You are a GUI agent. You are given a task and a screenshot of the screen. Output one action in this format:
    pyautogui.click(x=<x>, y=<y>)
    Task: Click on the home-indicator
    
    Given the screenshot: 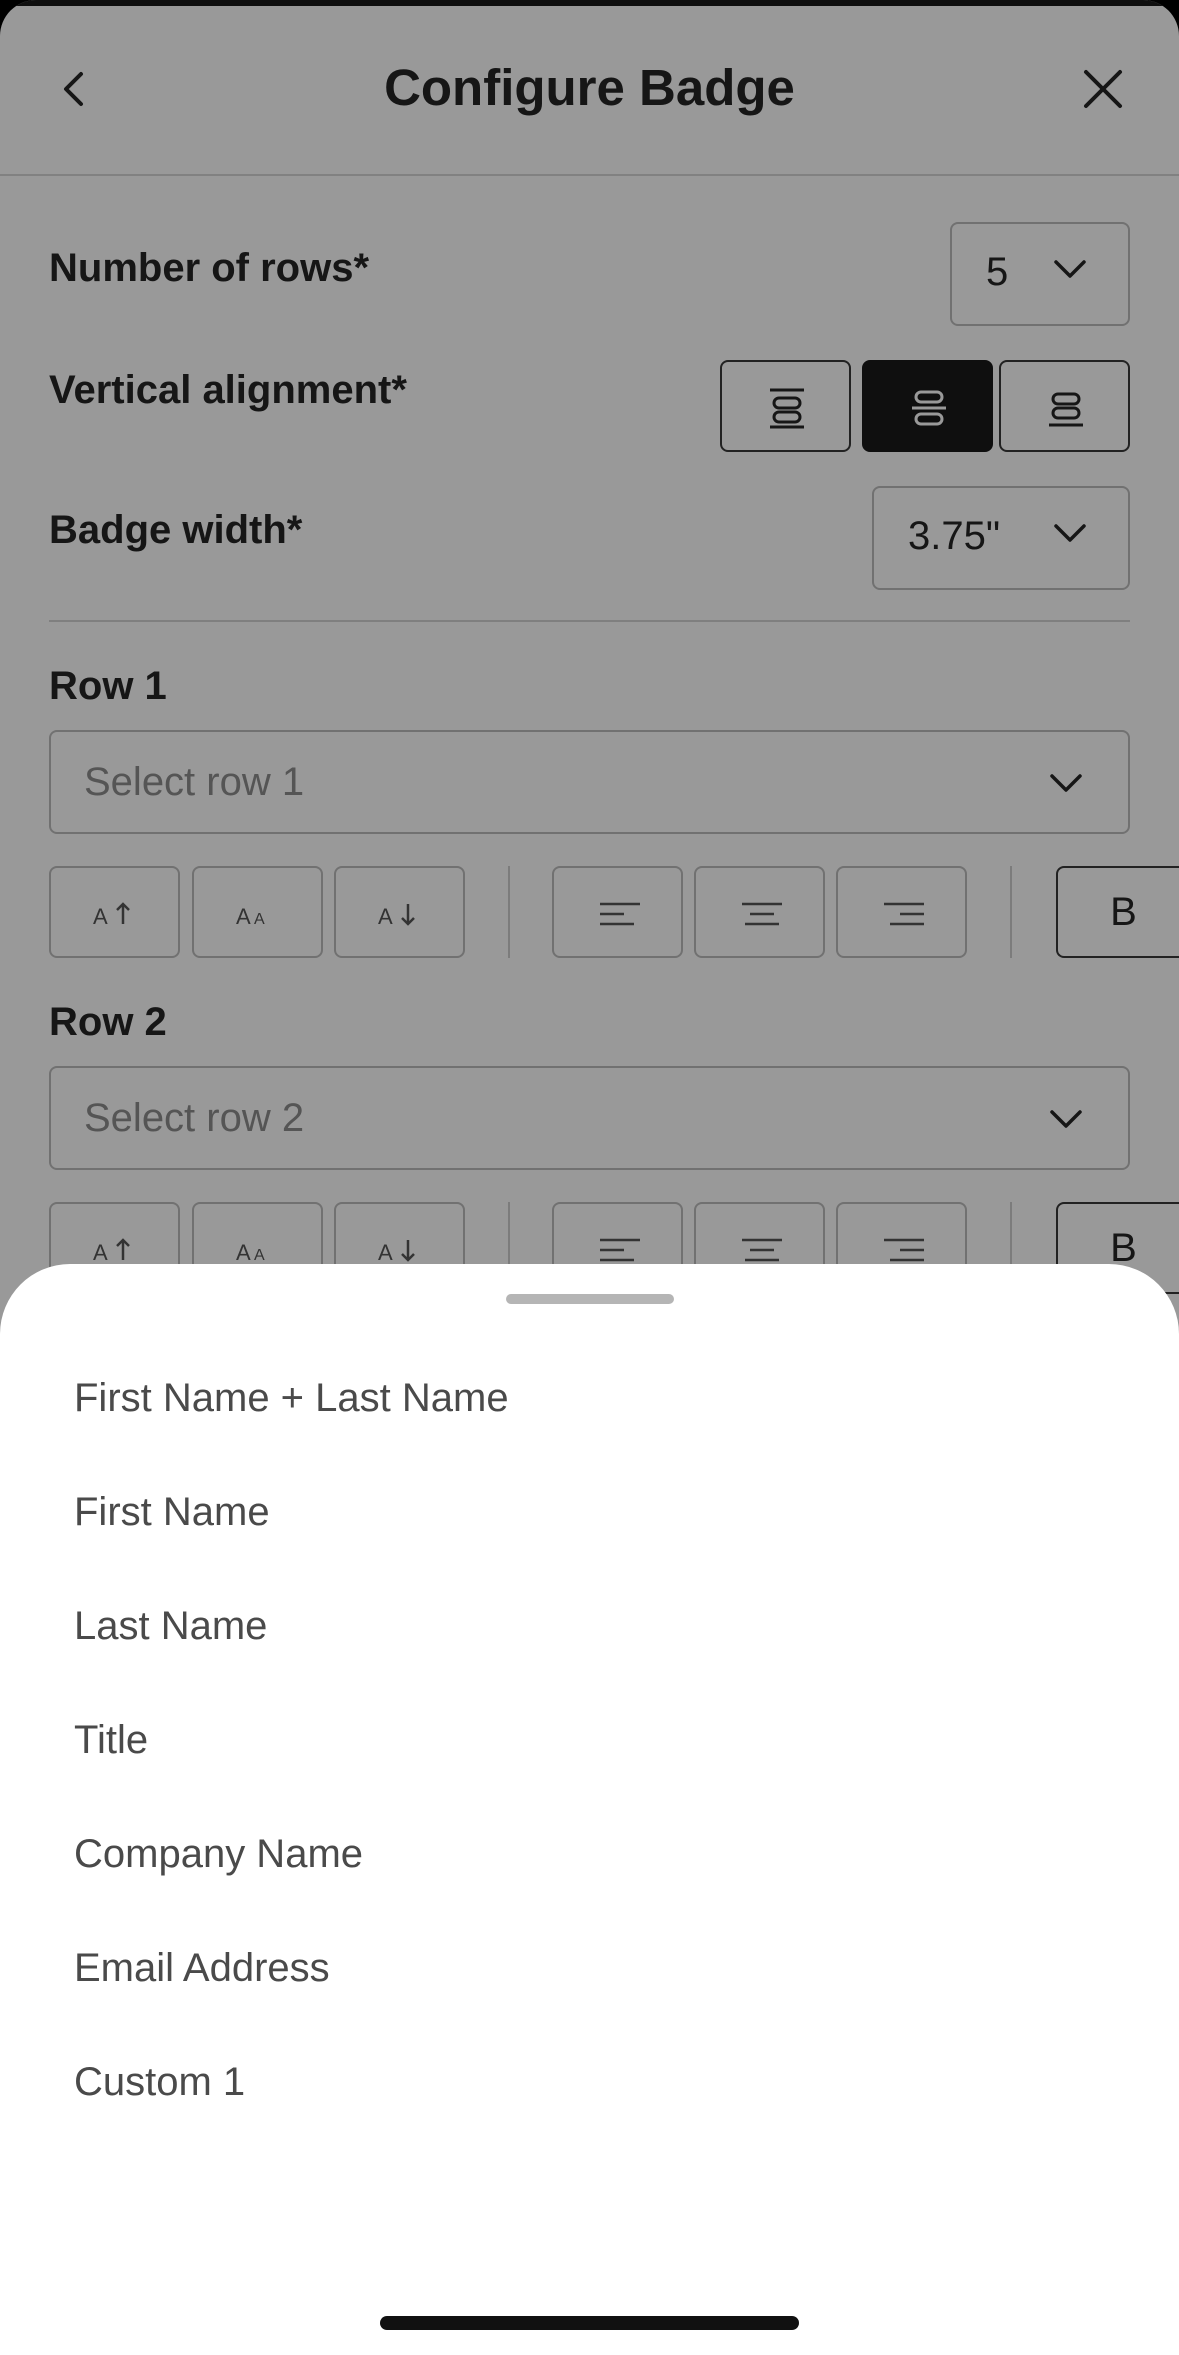 What is the action you would take?
    pyautogui.click(x=589, y=2323)
    